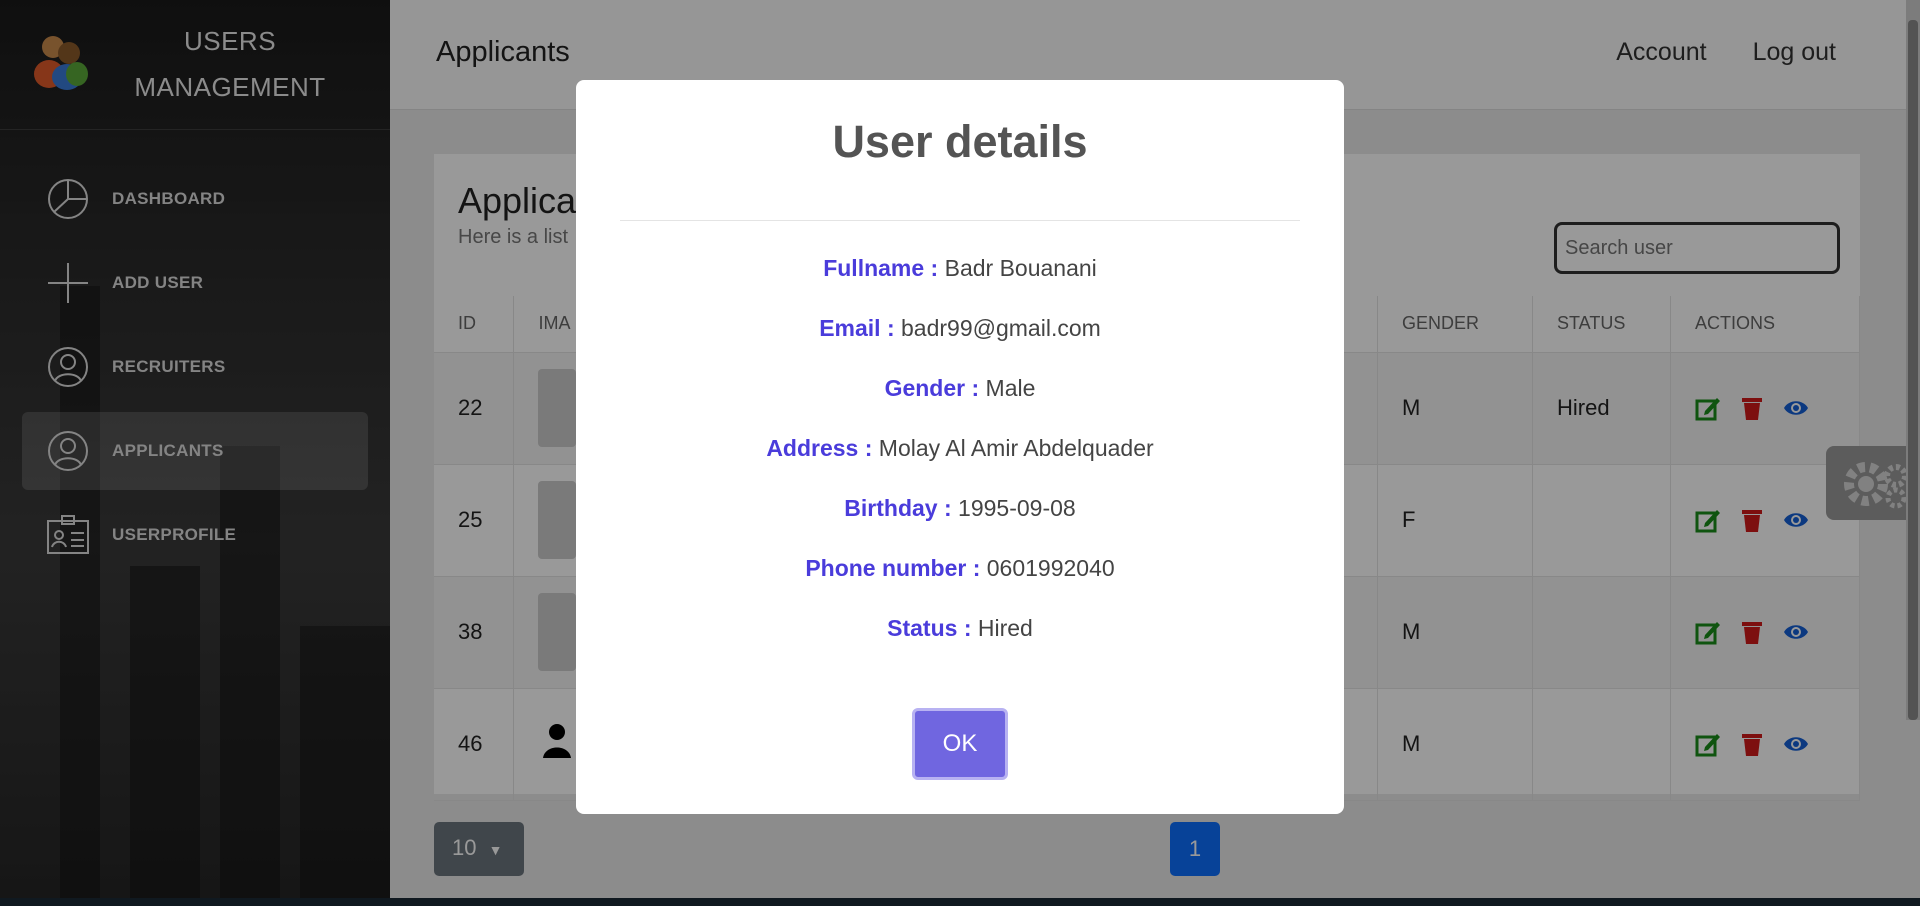  I want to click on detail-value: badr99@gmail.com, so click(1001, 328).